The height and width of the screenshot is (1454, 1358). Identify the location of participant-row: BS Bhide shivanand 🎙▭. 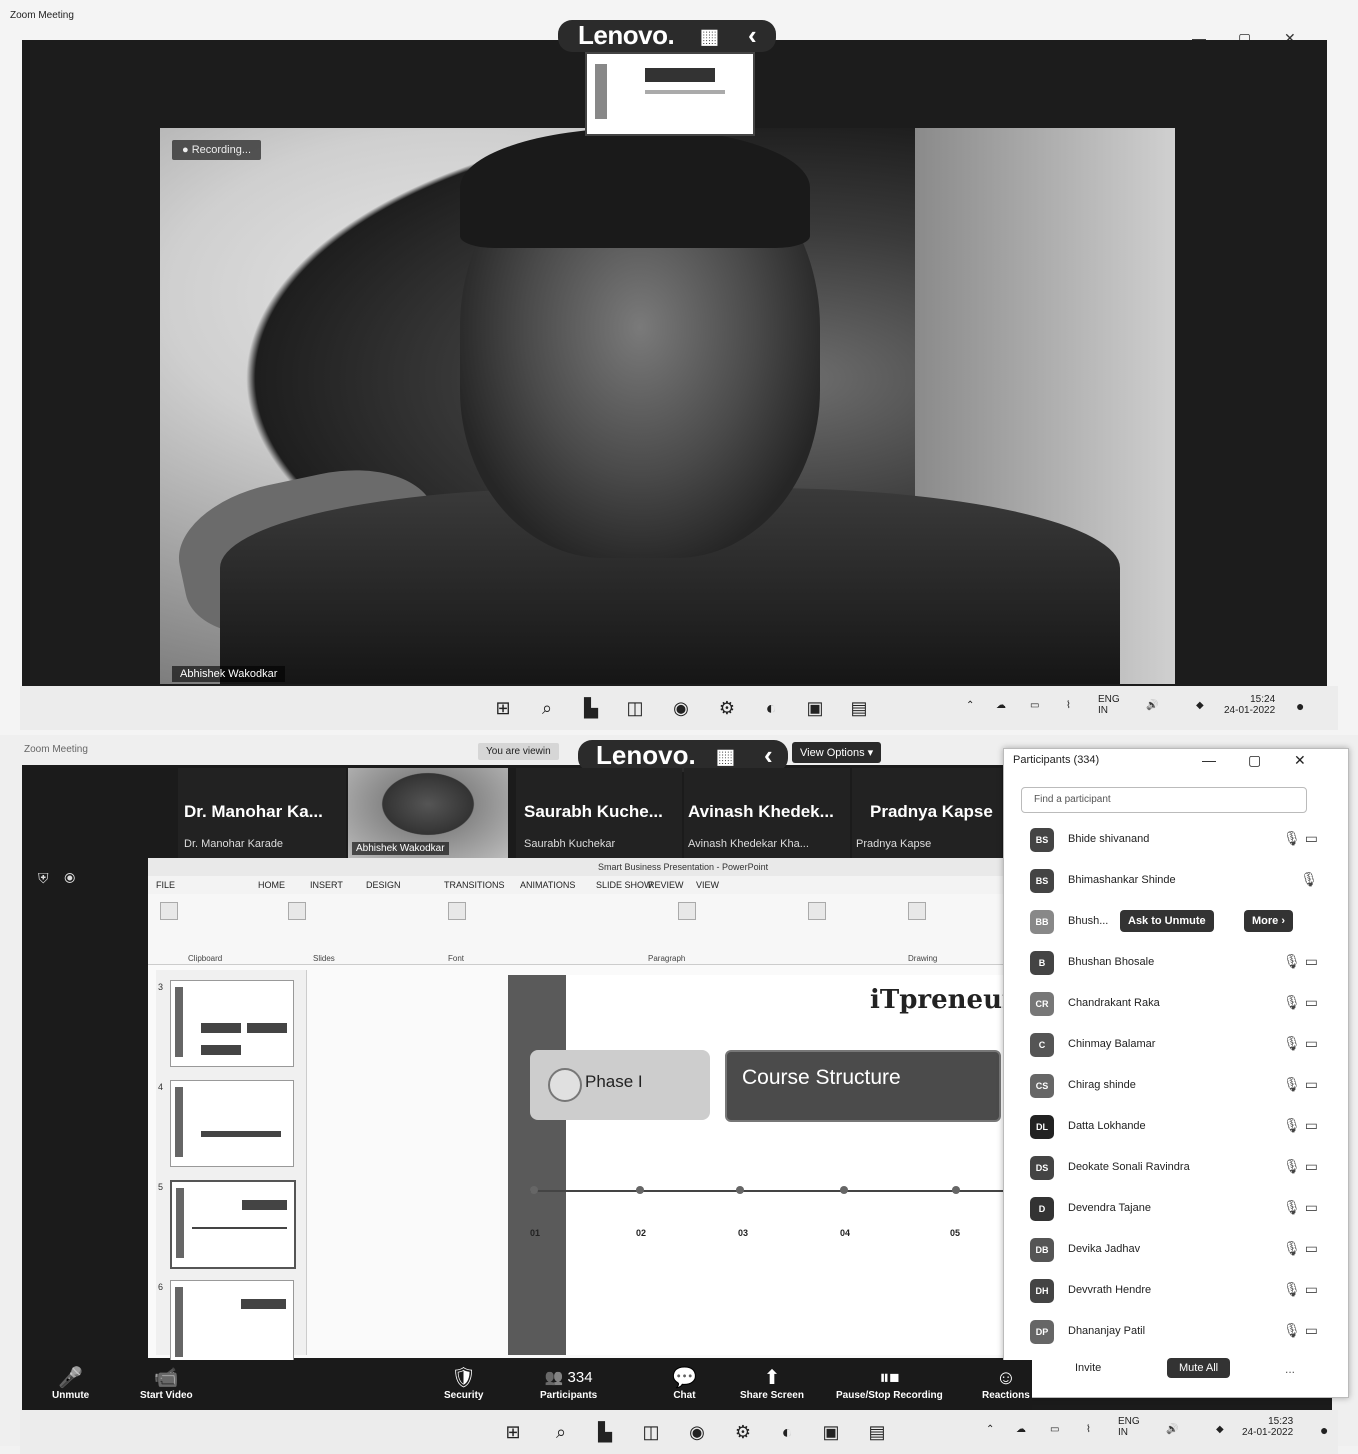
(1180, 840).